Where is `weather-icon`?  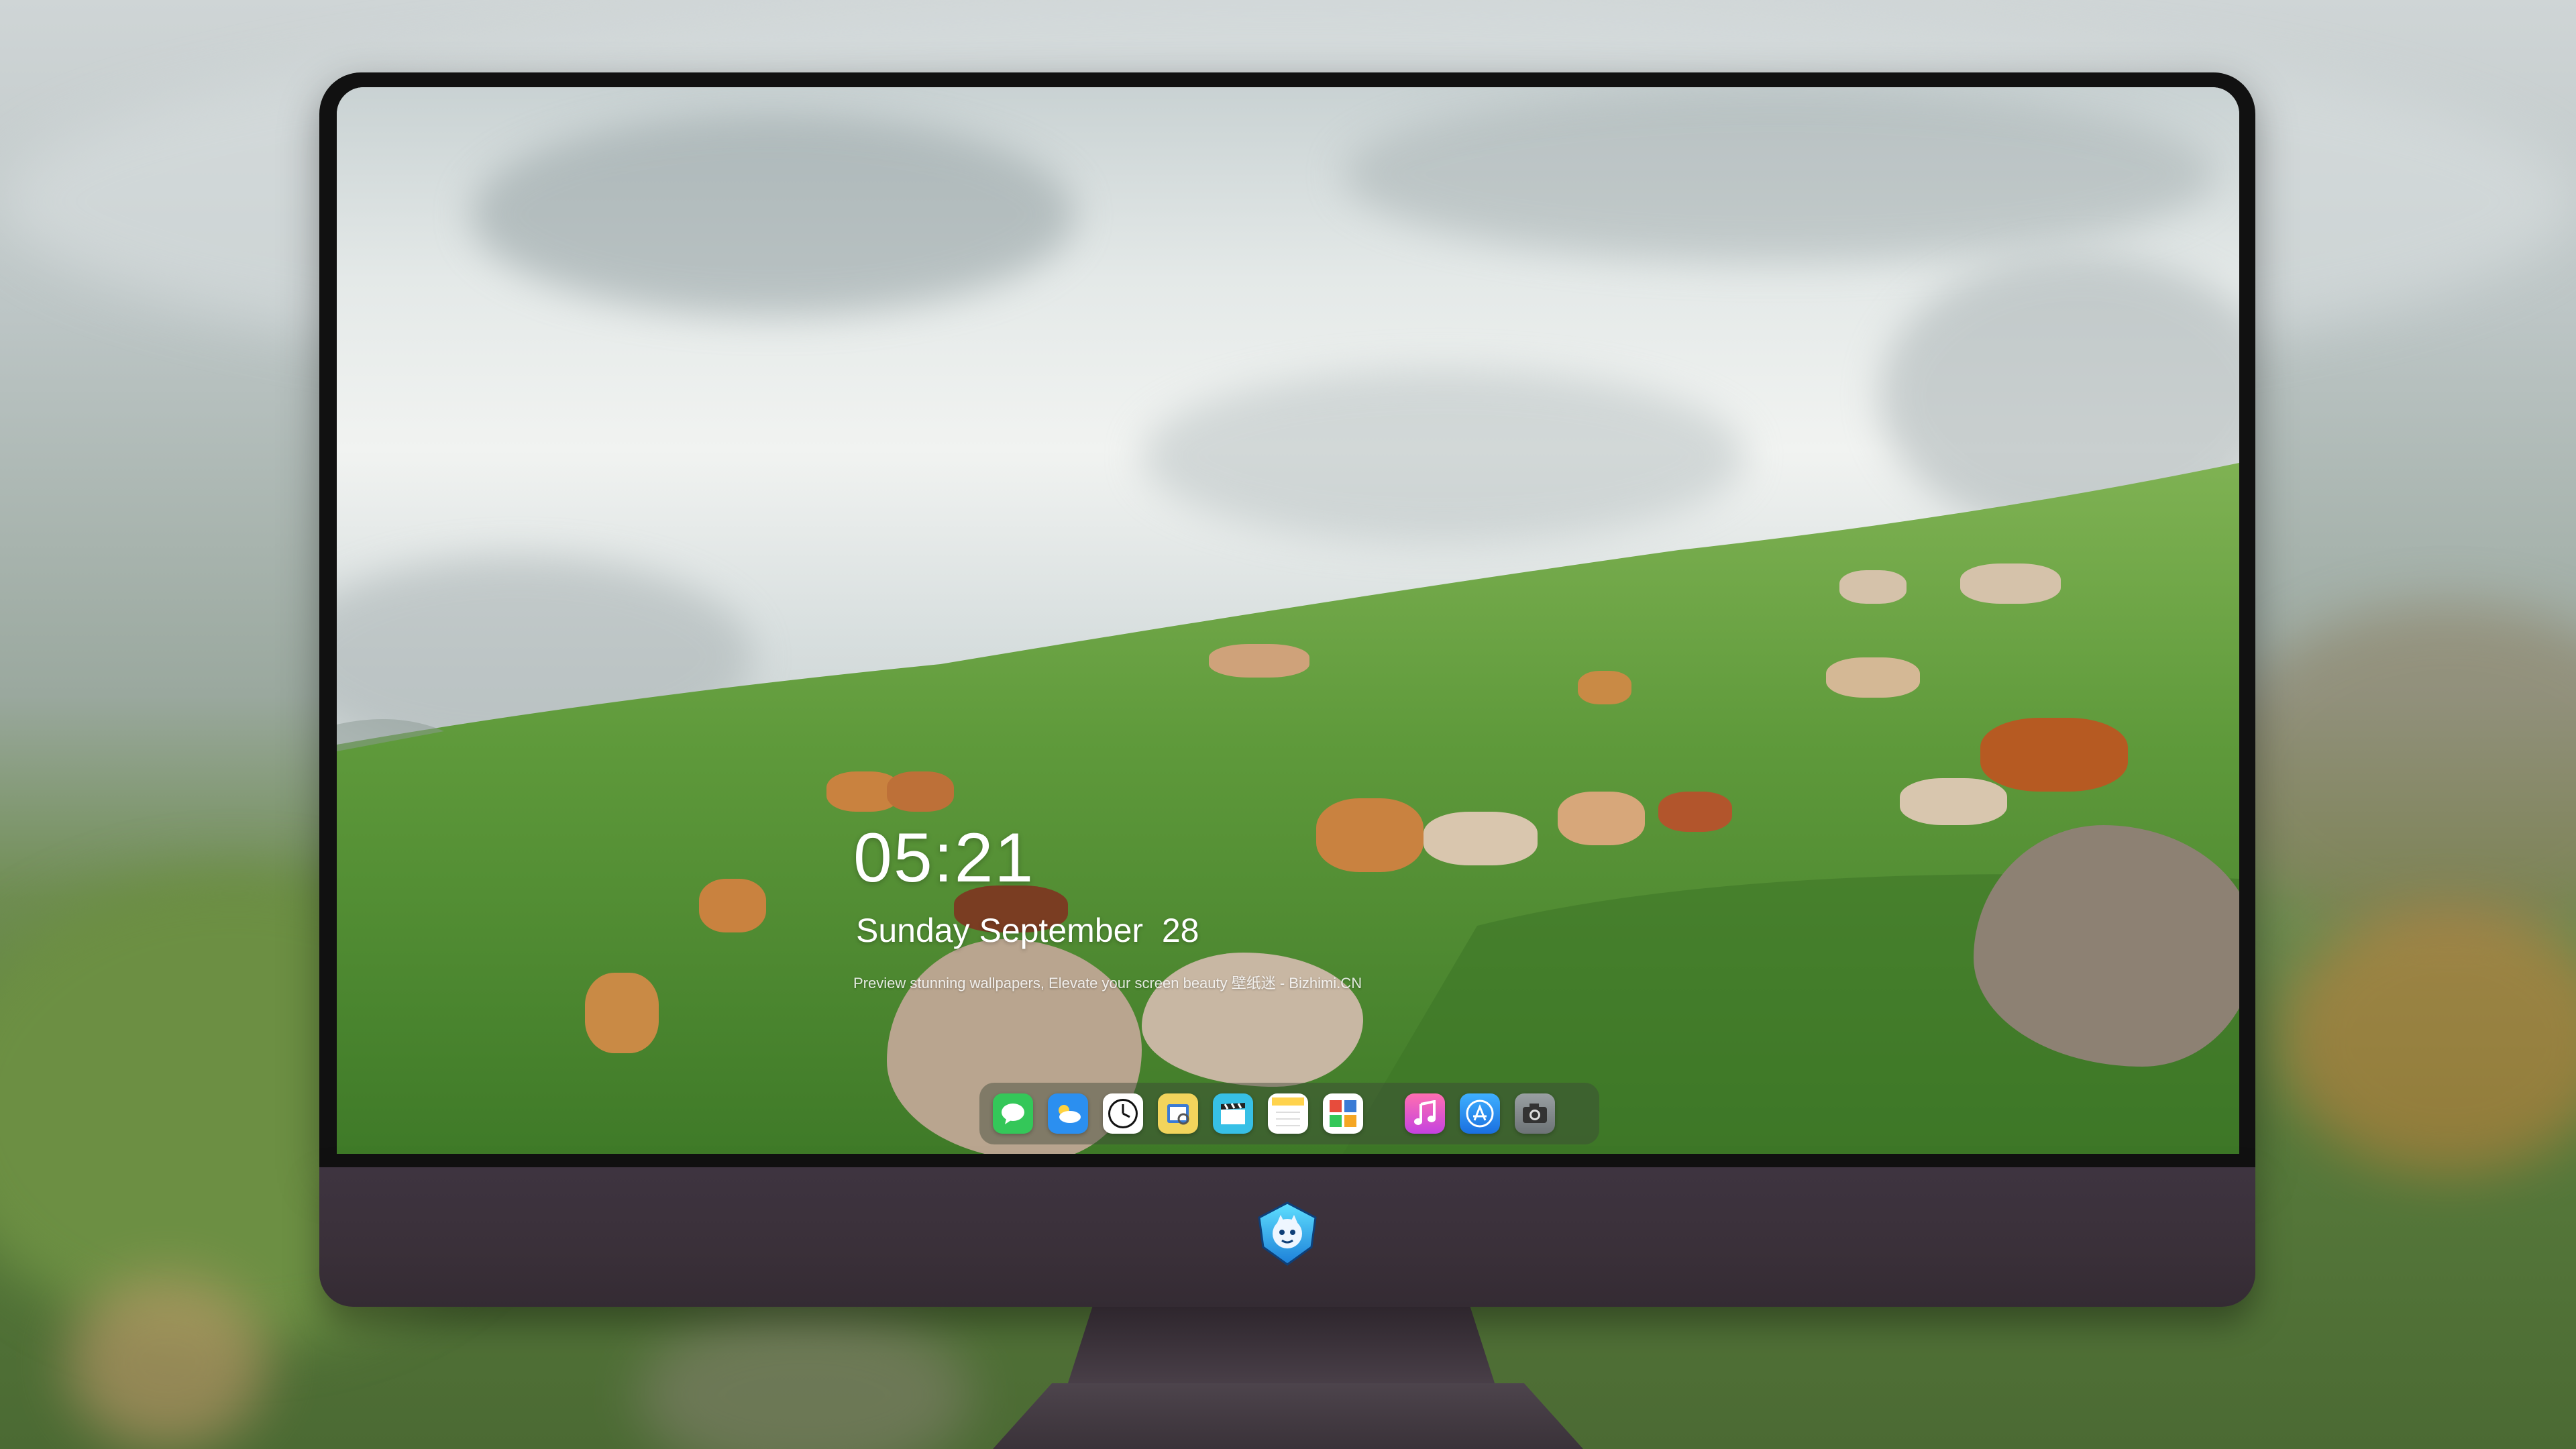
weather-icon is located at coordinates (1068, 1113).